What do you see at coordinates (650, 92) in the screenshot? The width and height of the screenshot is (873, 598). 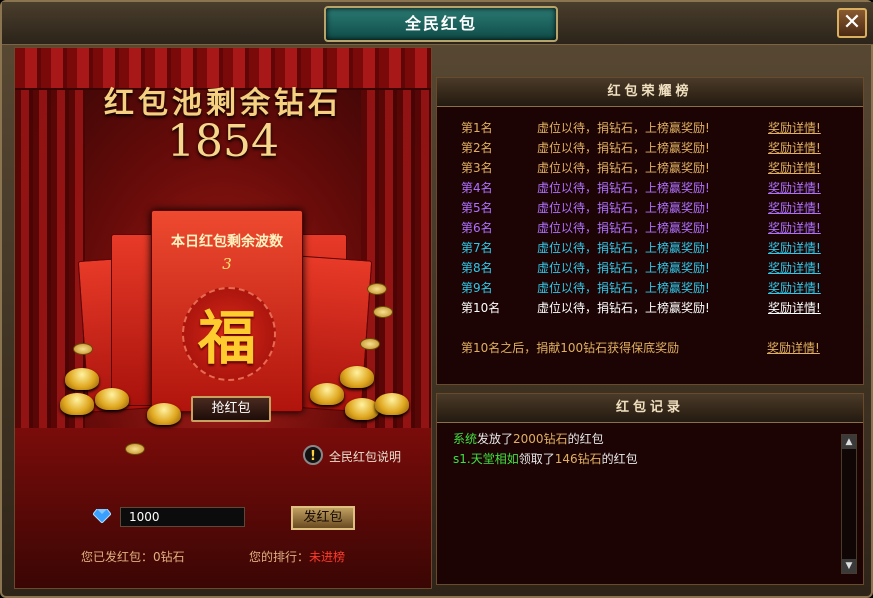 I see `leaderboard-title: 红包荣耀榜` at bounding box center [650, 92].